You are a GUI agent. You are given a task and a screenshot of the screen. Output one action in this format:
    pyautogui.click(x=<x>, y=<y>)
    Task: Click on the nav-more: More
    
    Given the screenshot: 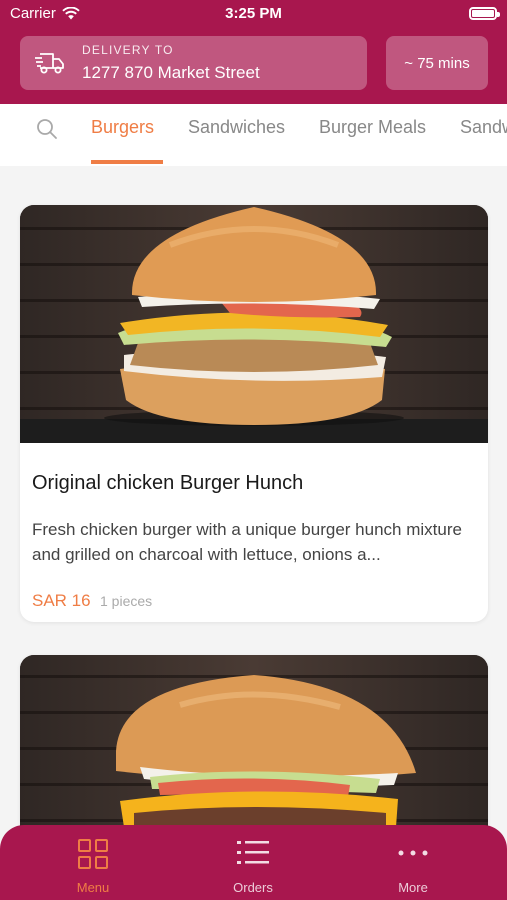 What is the action you would take?
    pyautogui.click(x=413, y=862)
    